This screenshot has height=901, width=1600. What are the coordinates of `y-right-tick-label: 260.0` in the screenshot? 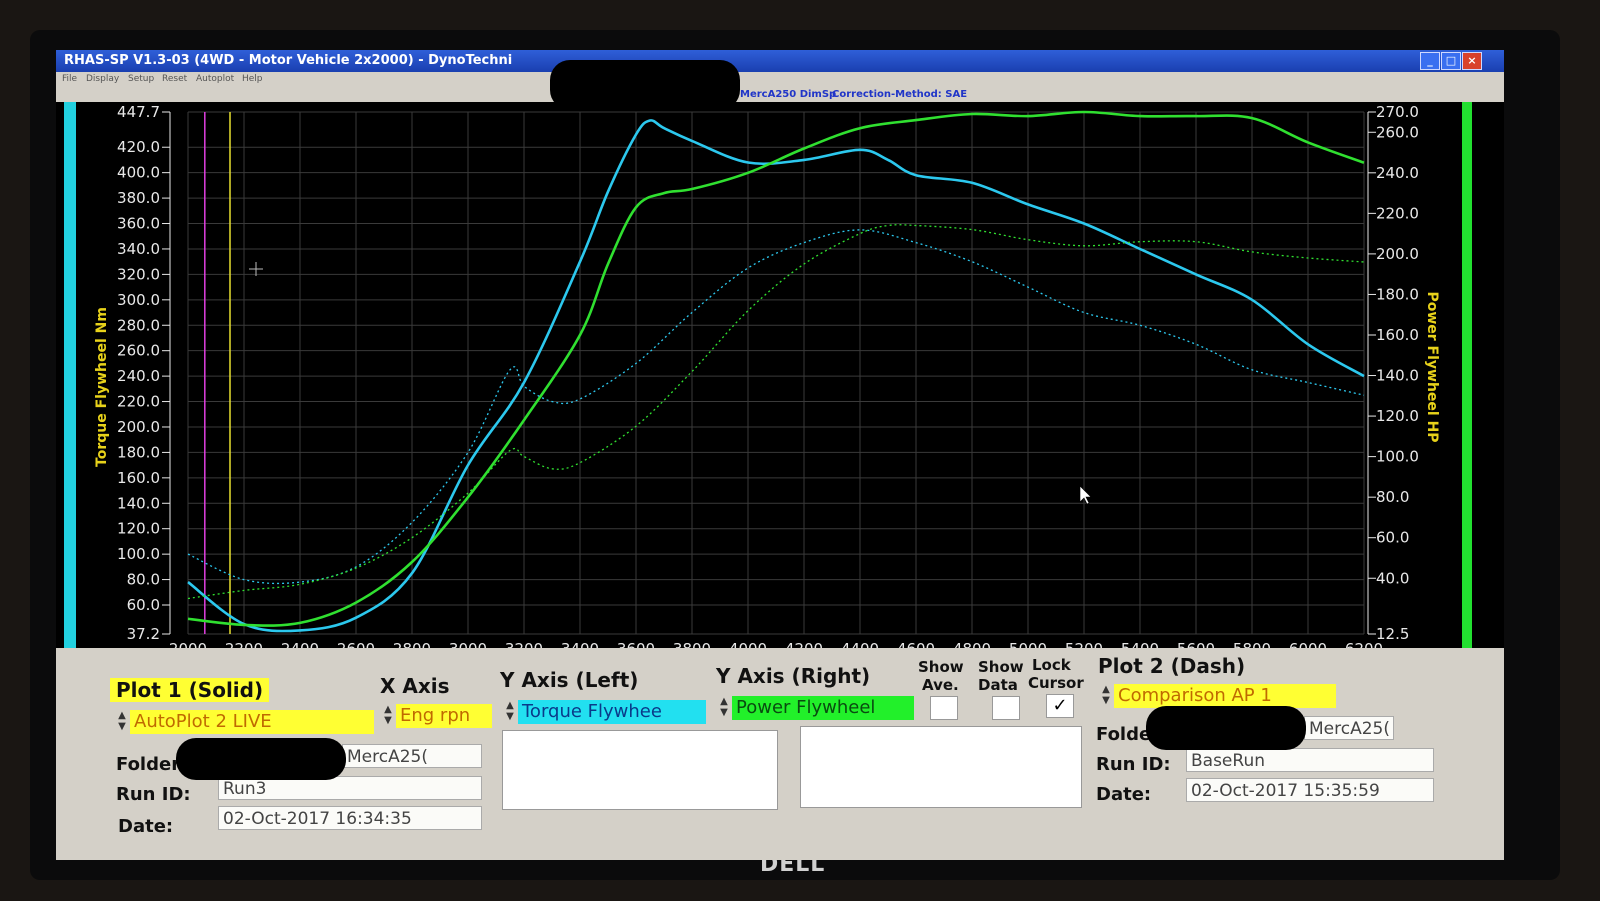 It's located at (1397, 132).